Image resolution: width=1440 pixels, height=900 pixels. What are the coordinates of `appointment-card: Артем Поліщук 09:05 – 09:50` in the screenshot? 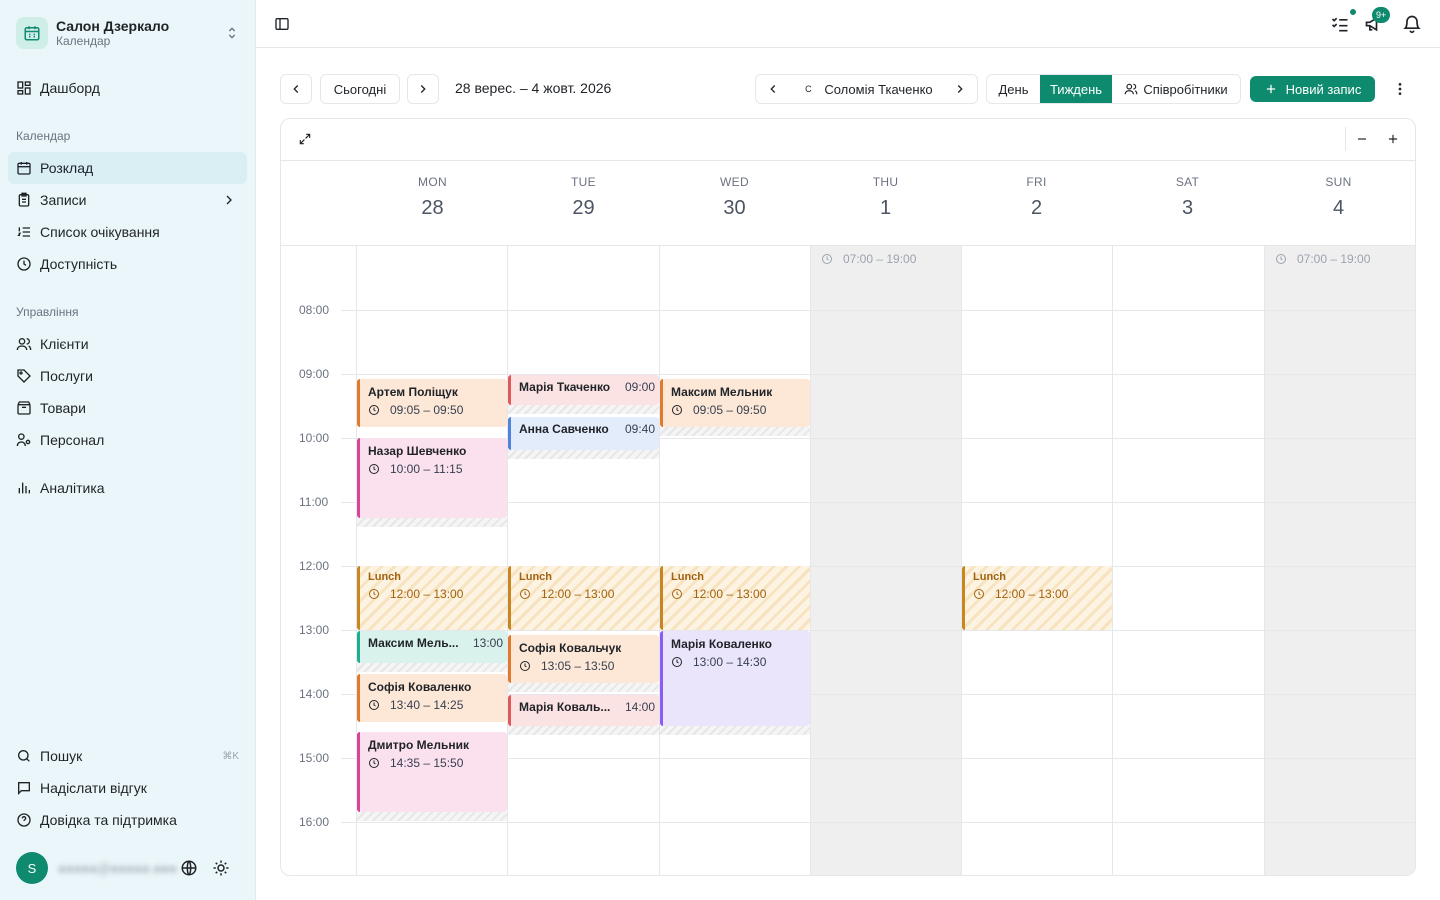 It's located at (432, 403).